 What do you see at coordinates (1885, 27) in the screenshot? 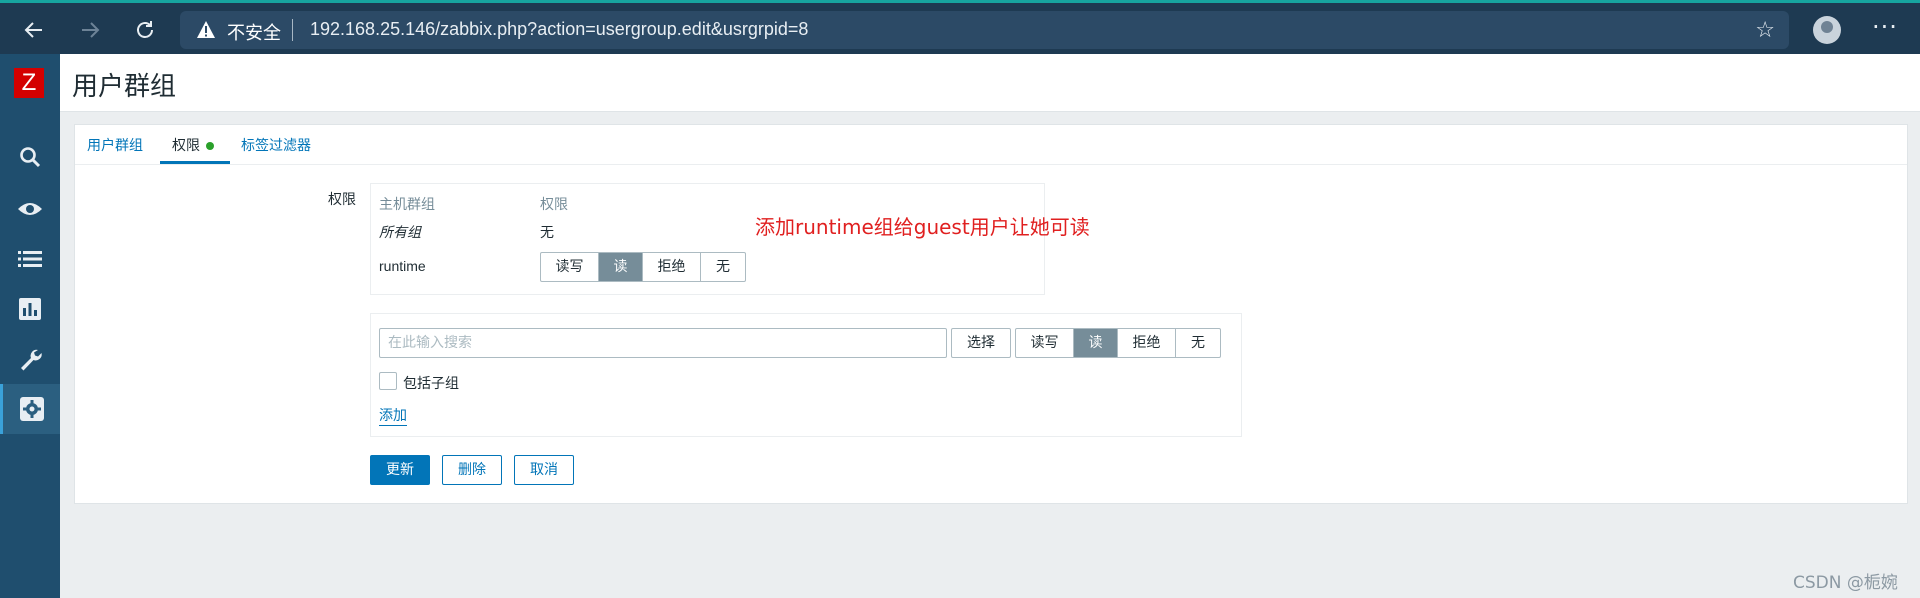
I see `more-menu-icon: ···` at bounding box center [1885, 27].